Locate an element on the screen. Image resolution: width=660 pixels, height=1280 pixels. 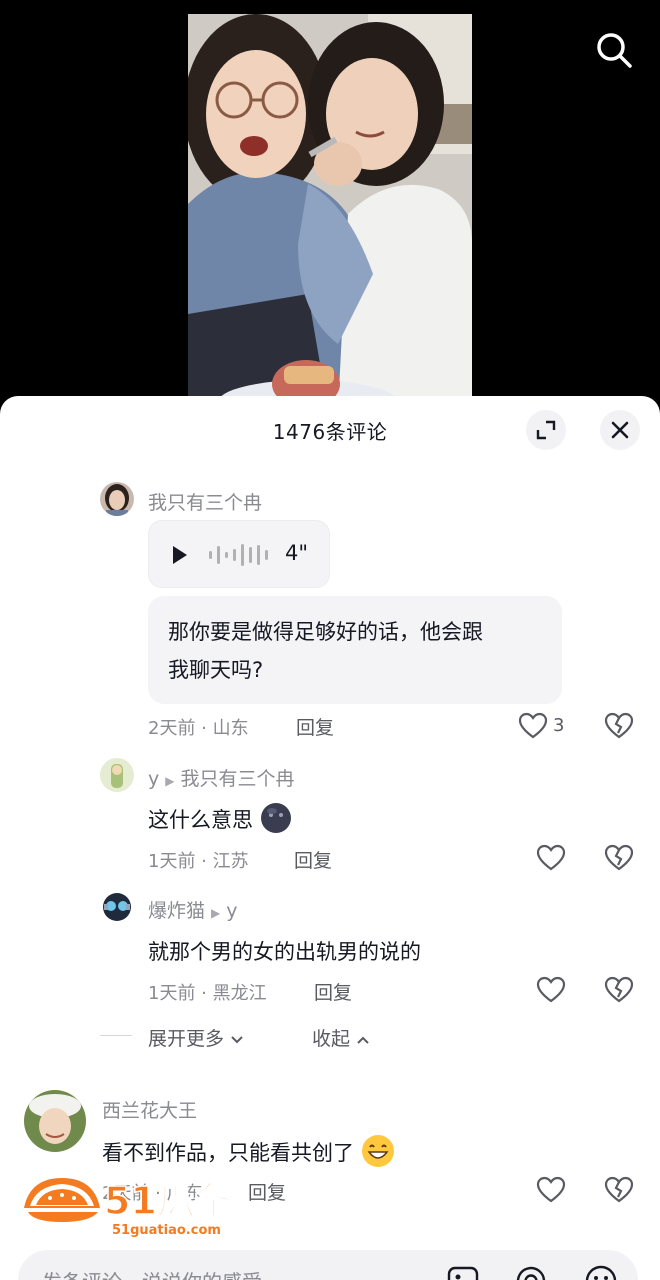
comment-text-line: 我聊天吗? is located at coordinates (216, 670).